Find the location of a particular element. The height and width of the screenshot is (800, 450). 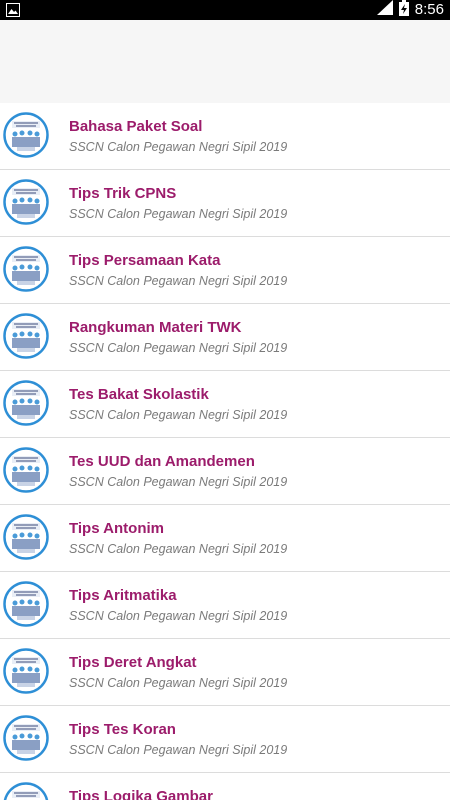

list-item-title: Tips Trik CPNS is located at coordinates (123, 193).